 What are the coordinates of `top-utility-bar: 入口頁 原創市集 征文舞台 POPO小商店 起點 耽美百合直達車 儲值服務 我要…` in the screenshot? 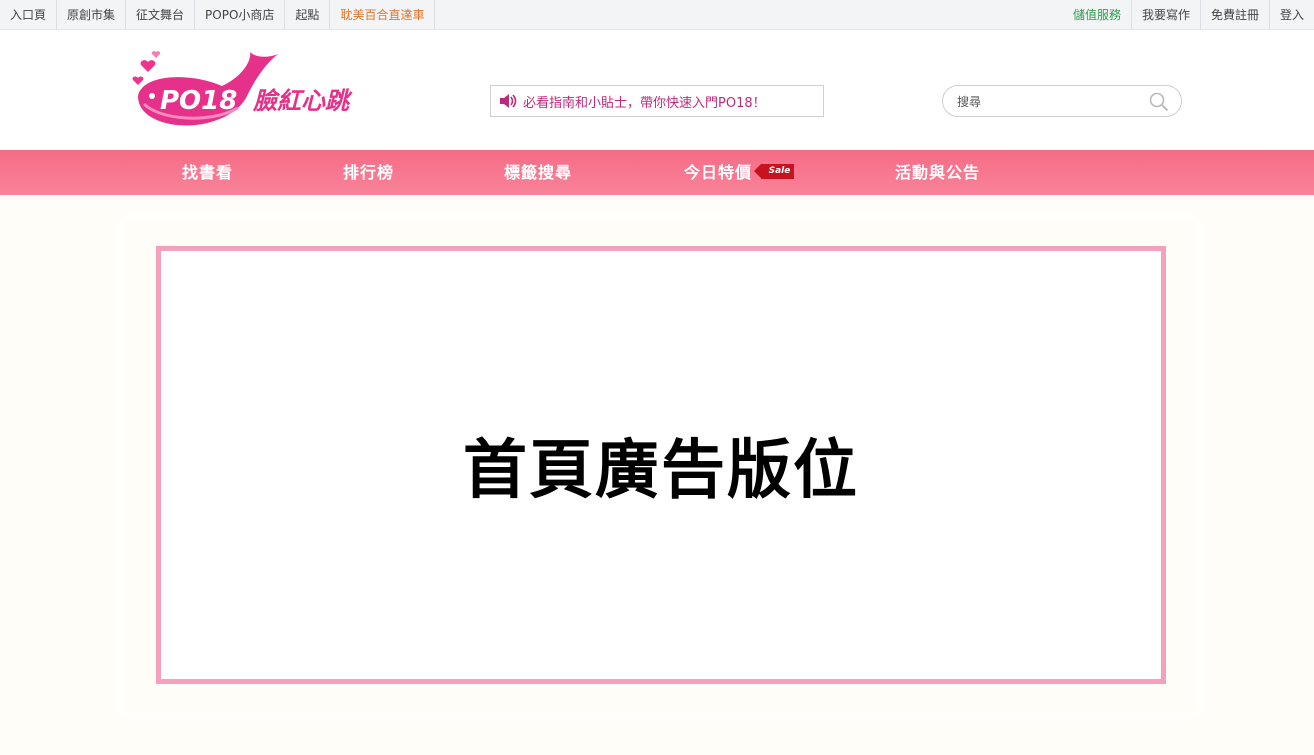 It's located at (657, 15).